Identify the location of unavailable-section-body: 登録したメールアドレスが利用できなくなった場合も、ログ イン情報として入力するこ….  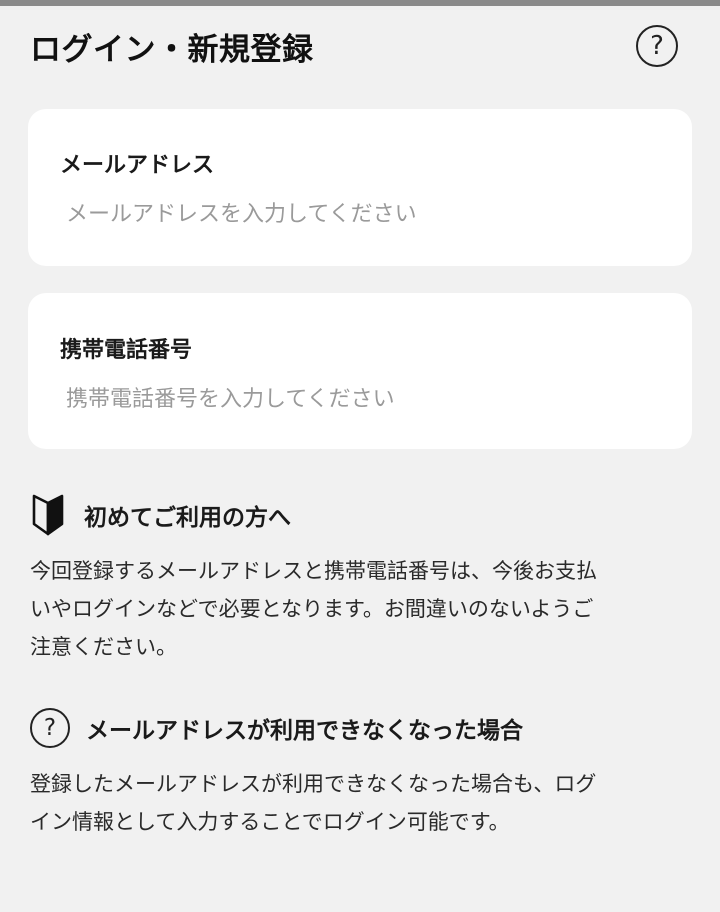
(360, 803).